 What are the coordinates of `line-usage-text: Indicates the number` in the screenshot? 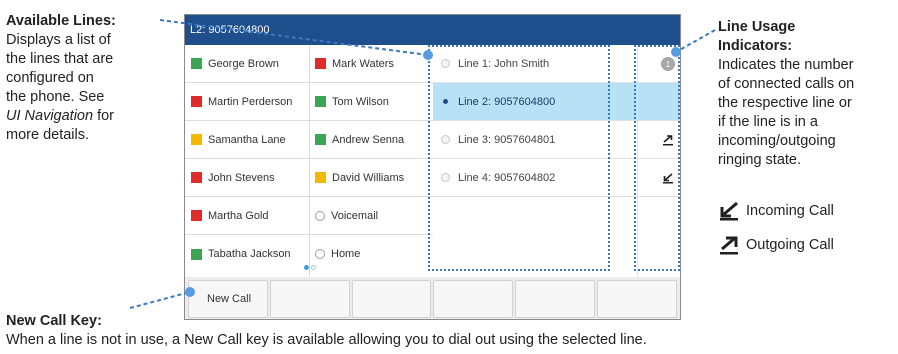 It's located at (786, 65).